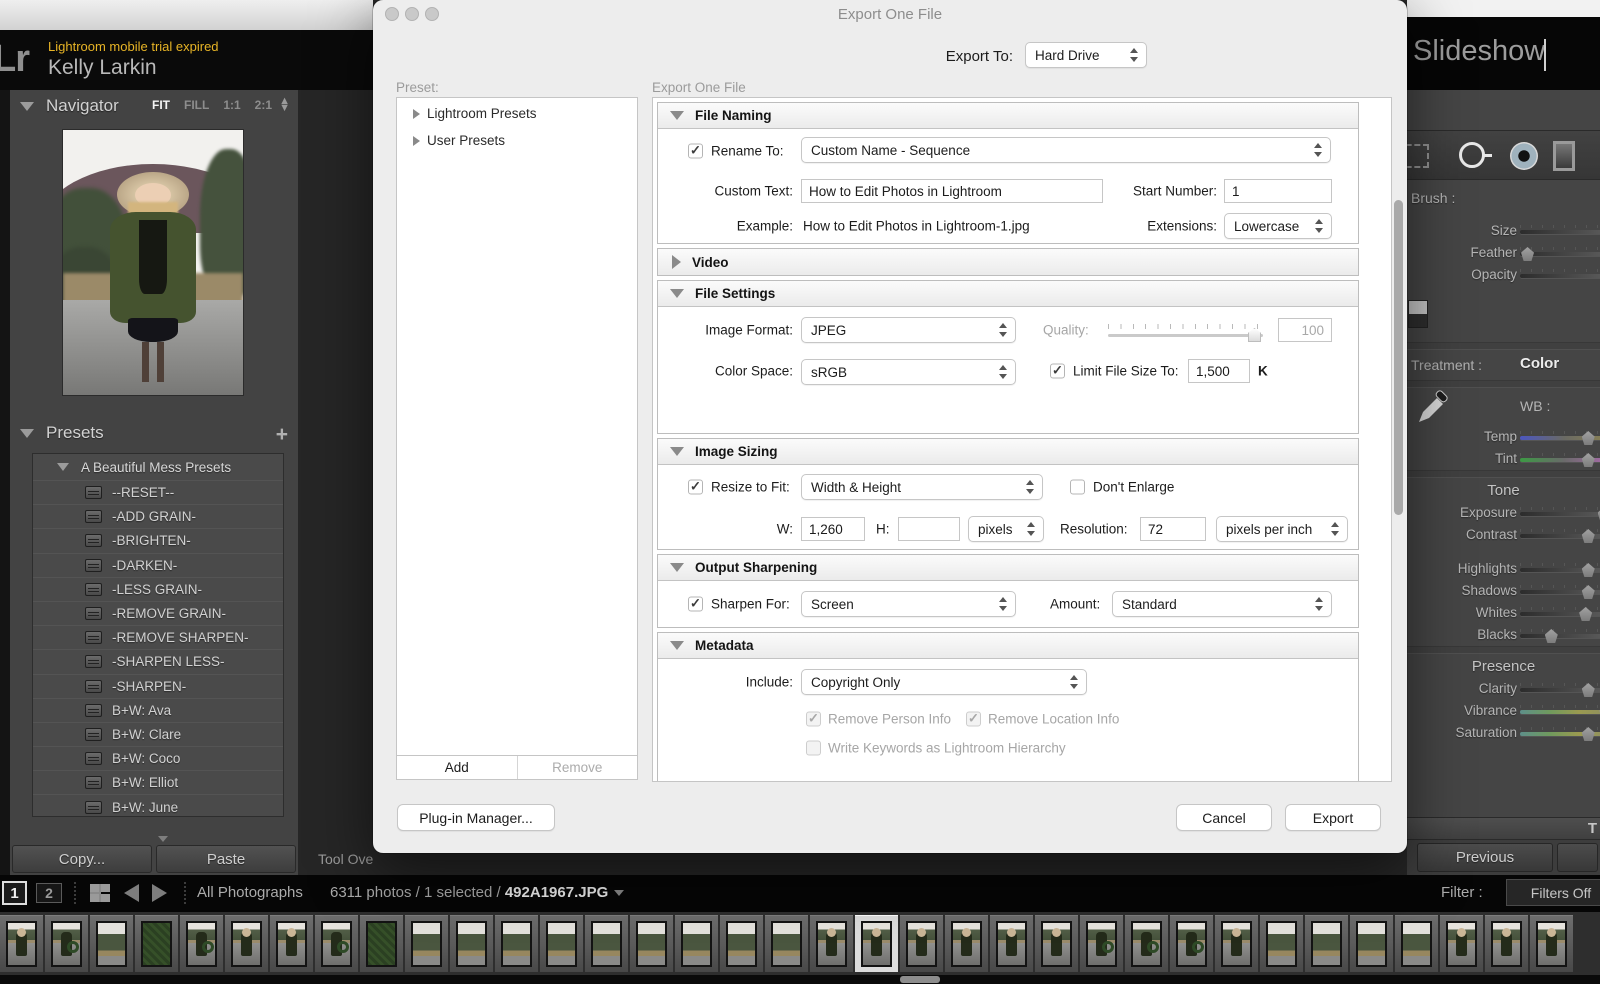 This screenshot has width=1600, height=984. Describe the element at coordinates (908, 372) in the screenshot. I see `color-space-select: sRGB` at that location.